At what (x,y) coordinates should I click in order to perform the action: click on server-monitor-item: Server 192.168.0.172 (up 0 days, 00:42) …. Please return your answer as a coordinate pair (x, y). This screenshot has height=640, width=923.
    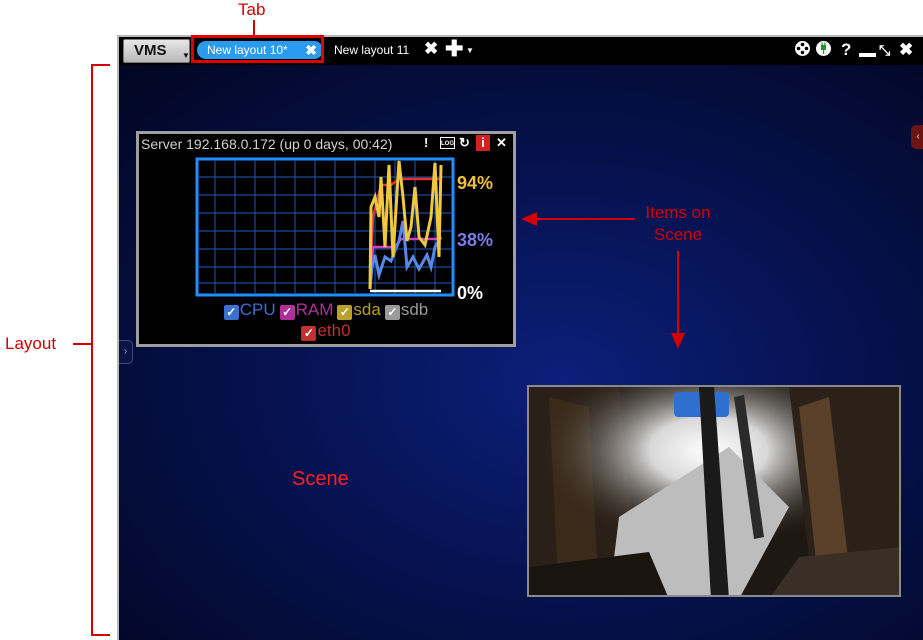
    Looking at the image, I should click on (326, 239).